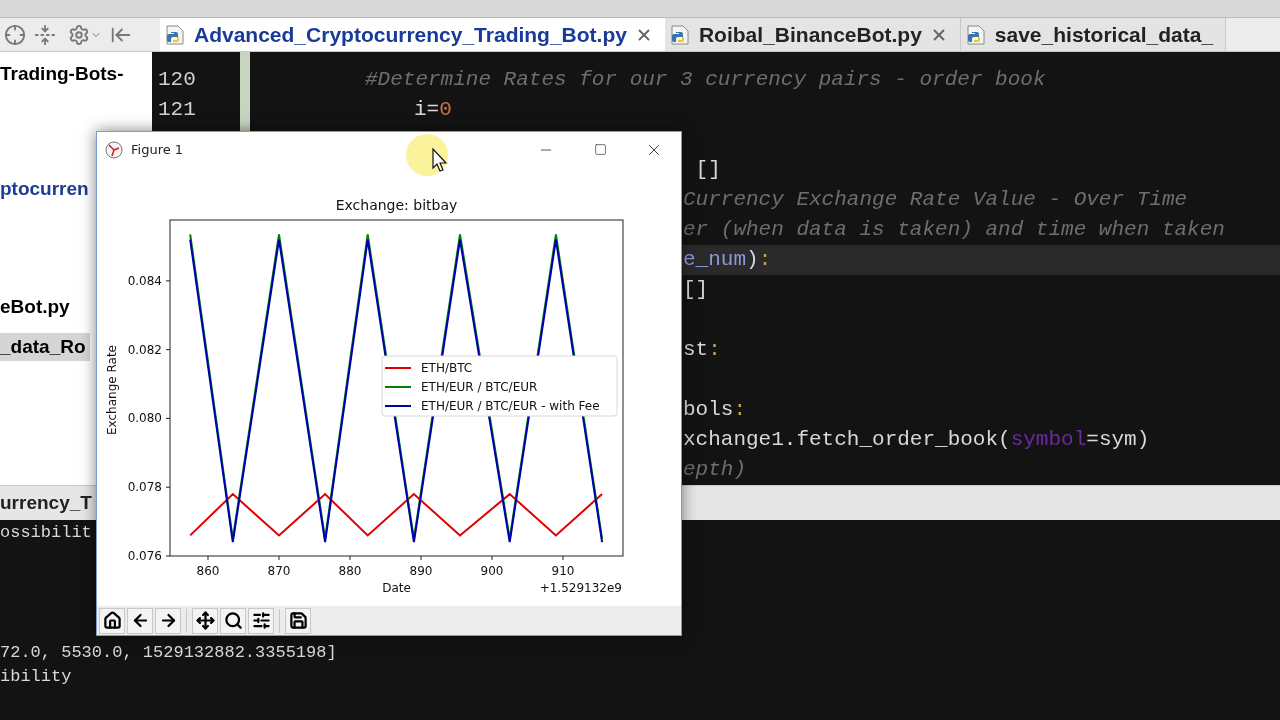 The height and width of the screenshot is (720, 1280). What do you see at coordinates (298, 620) in the screenshot?
I see `save-button` at bounding box center [298, 620].